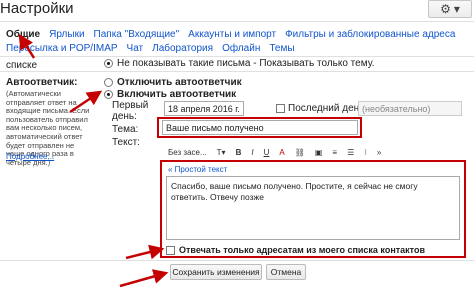 This screenshot has height=292, width=474. Describe the element at coordinates (22, 65) in the screenshot. I see `list-fragment-text: списке` at that location.